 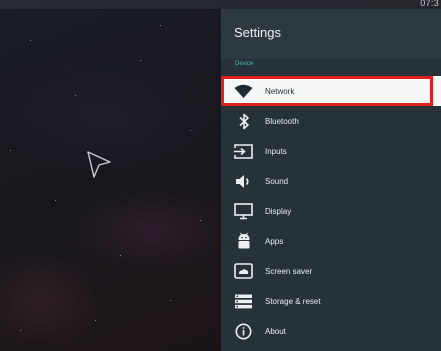 I want to click on menu-item-screen-saver: Screen saver, so click(x=331, y=271).